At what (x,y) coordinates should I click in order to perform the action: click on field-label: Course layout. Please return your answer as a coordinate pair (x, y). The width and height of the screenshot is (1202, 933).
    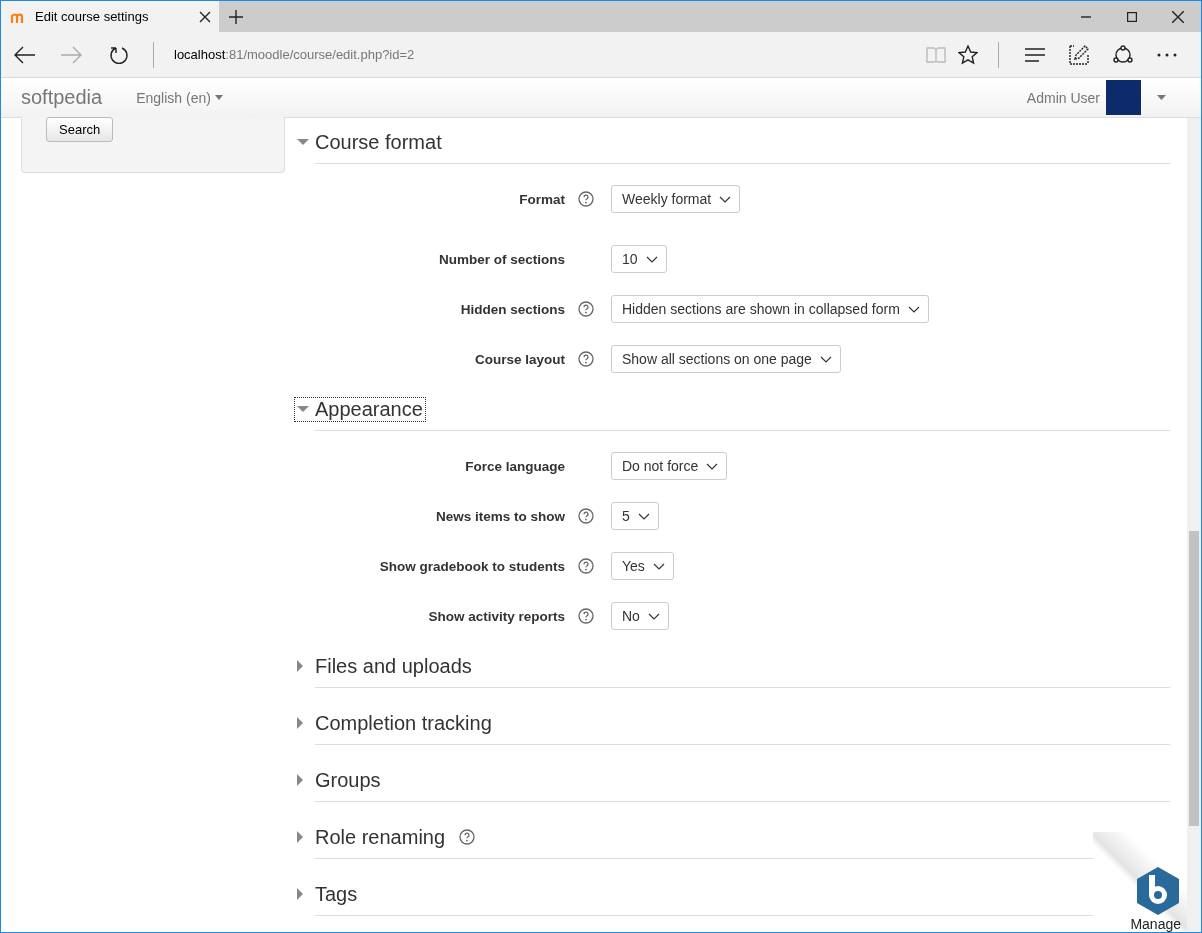
    Looking at the image, I should click on (519, 359).